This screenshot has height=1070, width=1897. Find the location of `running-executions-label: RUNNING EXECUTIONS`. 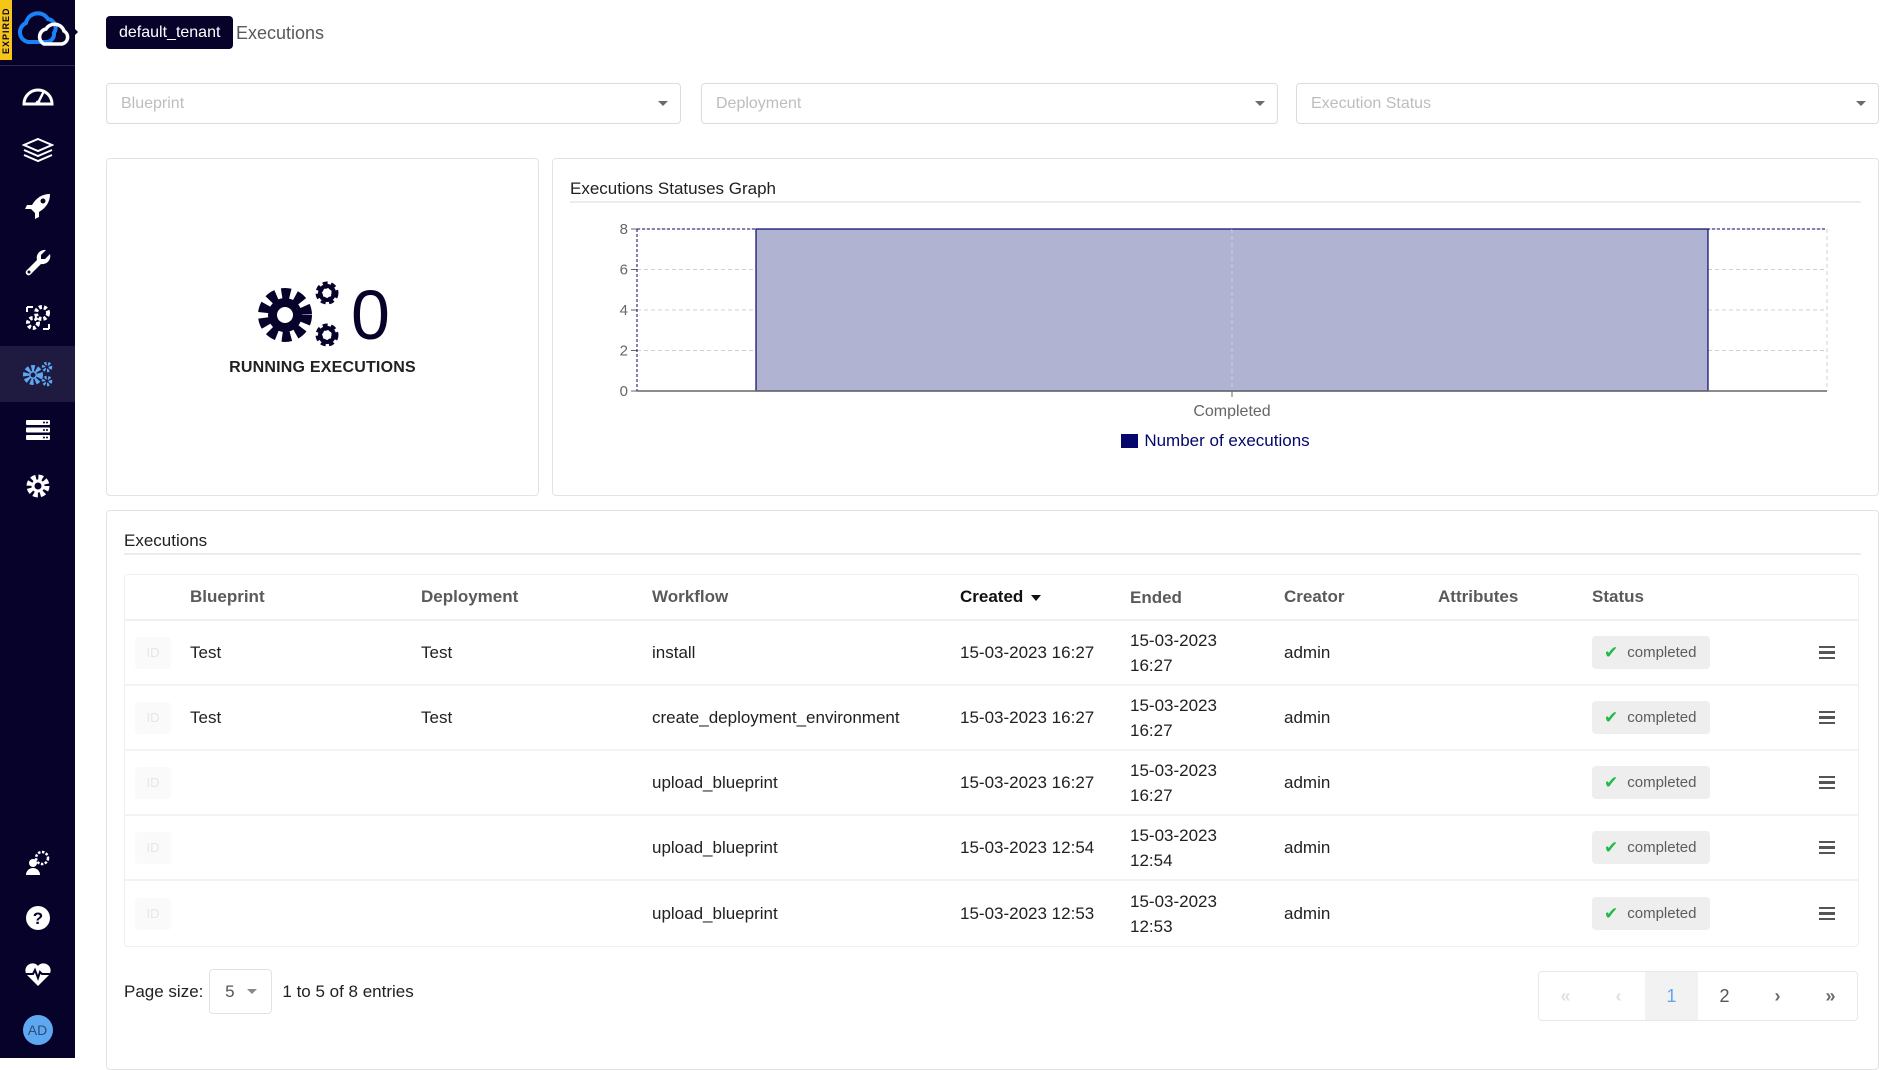

running-executions-label: RUNNING EXECUTIONS is located at coordinates (322, 367).